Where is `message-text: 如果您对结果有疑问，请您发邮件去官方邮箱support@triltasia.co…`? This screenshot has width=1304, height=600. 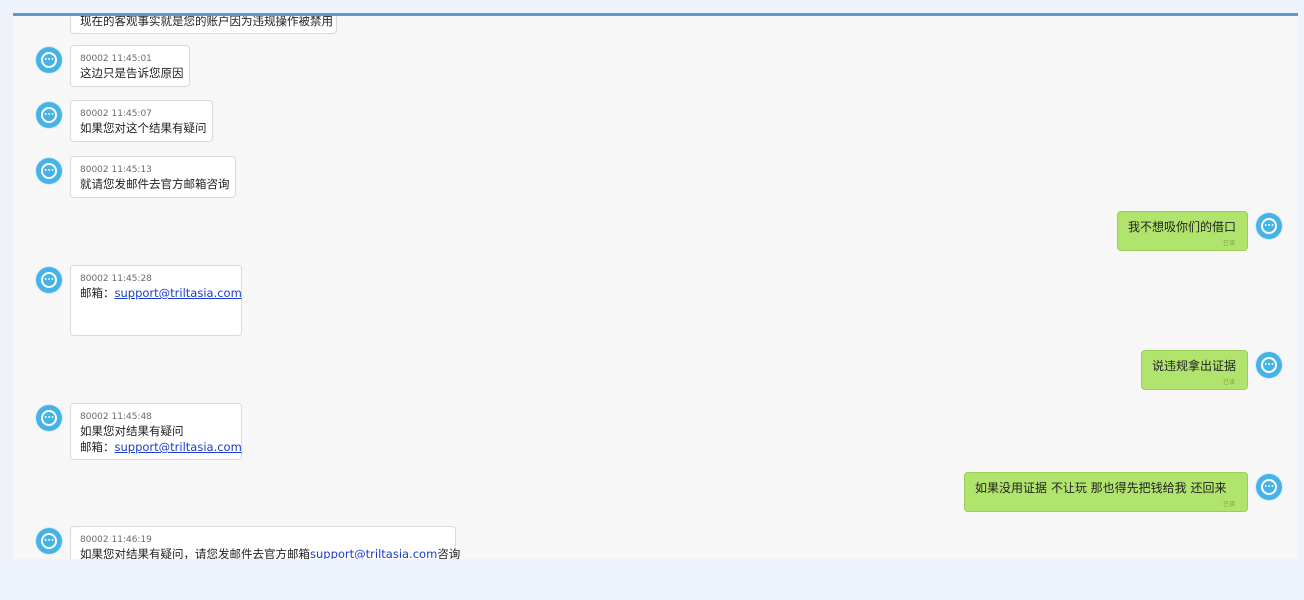
message-text: 如果您对结果有疑问，请您发邮件去官方邮箱support@triltasia.co… is located at coordinates (270, 552).